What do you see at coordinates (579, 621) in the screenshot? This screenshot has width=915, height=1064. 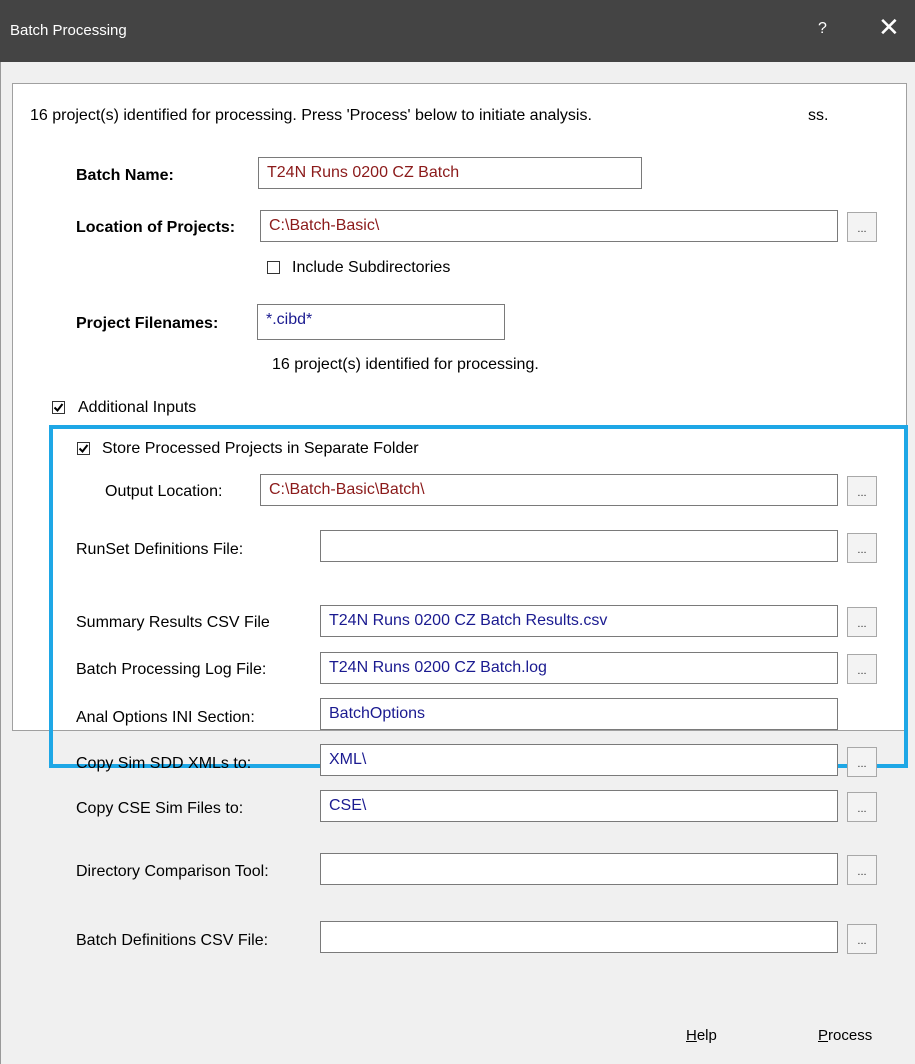 I see `summary-csv-input: T24N Runs 0200 CZ Batch Results.csv` at bounding box center [579, 621].